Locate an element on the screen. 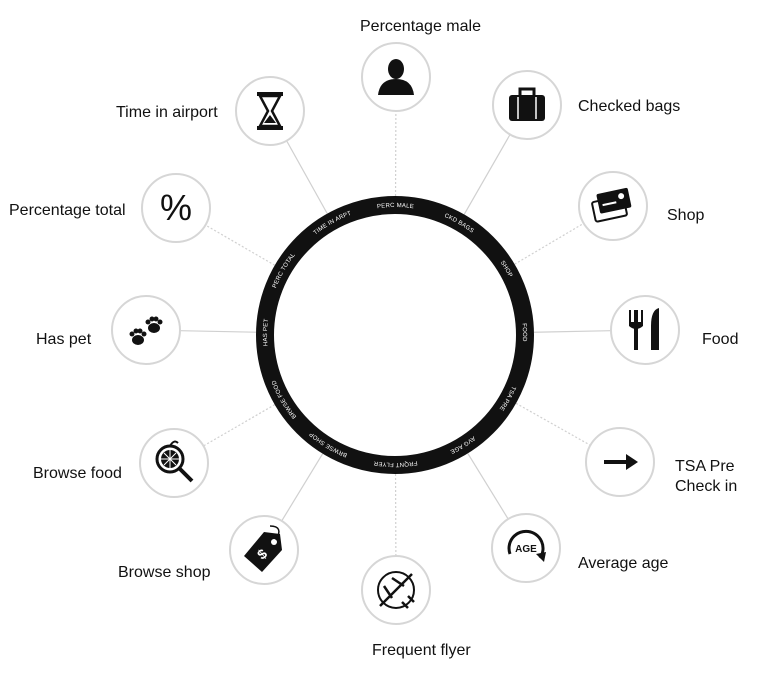 The image size is (764, 700). label-percentage-total: Percentage total is located at coordinates (67, 210).